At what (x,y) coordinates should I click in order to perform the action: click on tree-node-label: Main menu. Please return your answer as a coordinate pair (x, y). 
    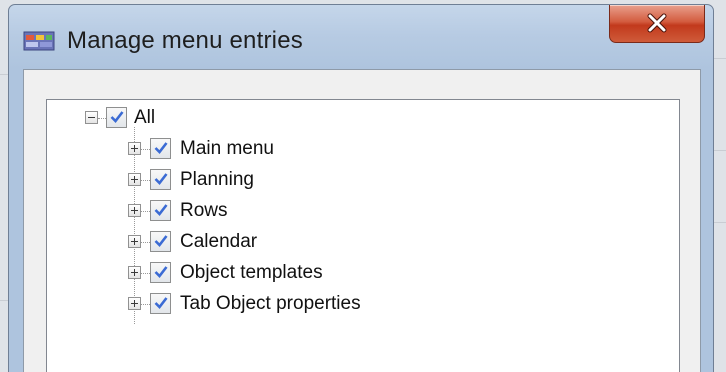
    Looking at the image, I should click on (227, 148).